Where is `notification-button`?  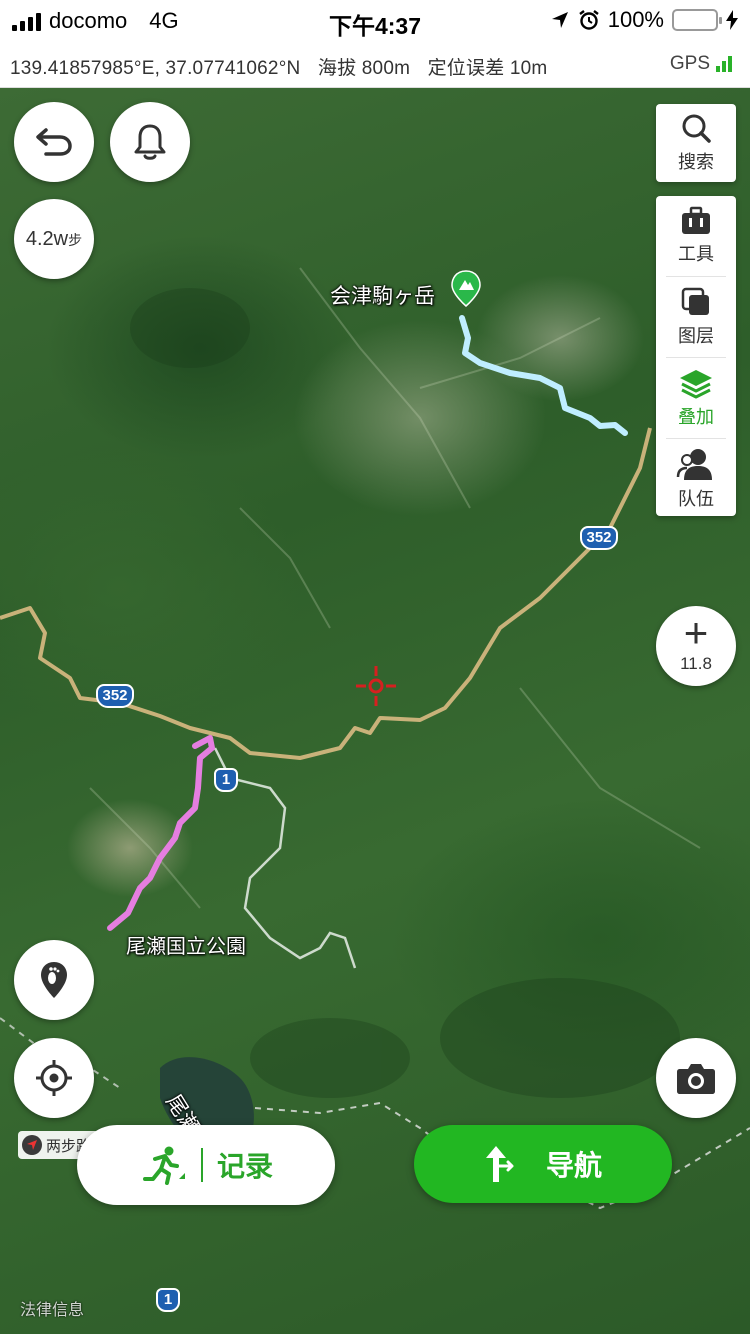
notification-button is located at coordinates (150, 142).